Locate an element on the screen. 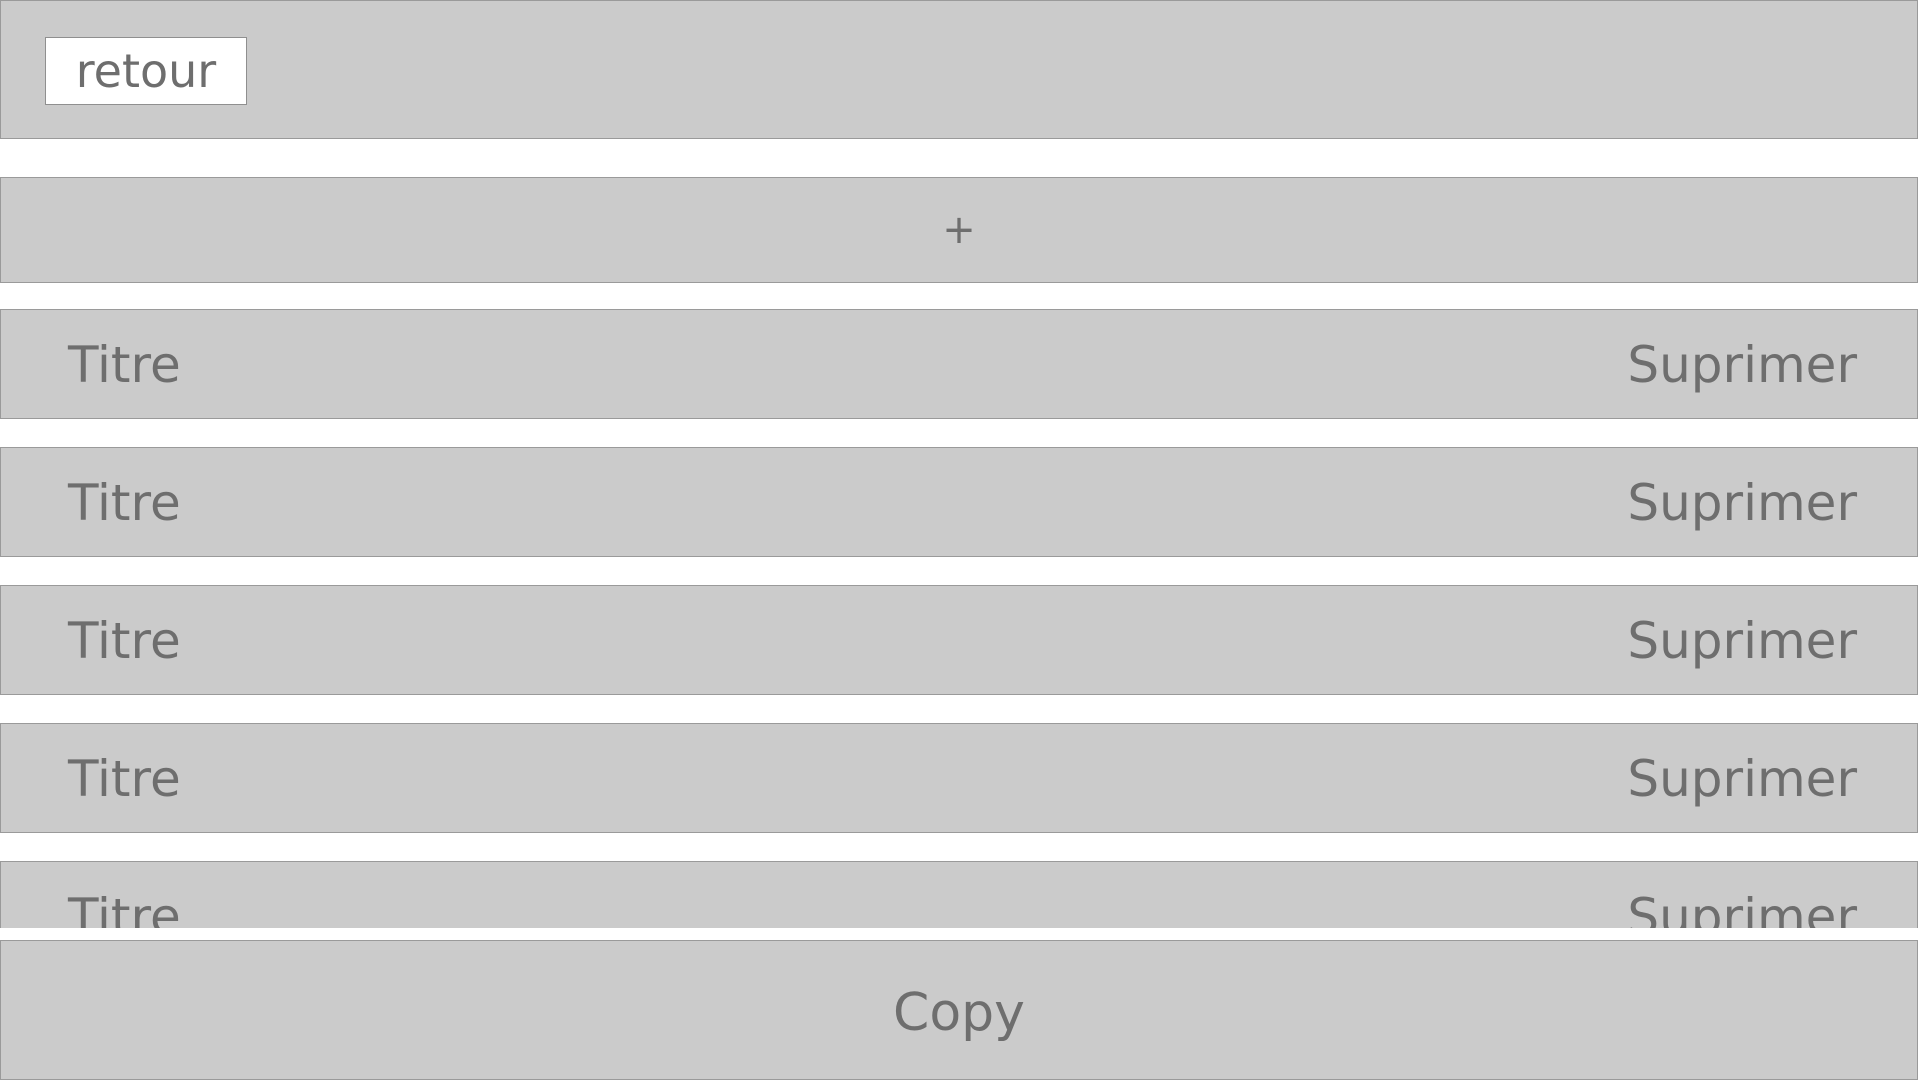 The height and width of the screenshot is (1080, 1920). header-bar: retour is located at coordinates (959, 69).